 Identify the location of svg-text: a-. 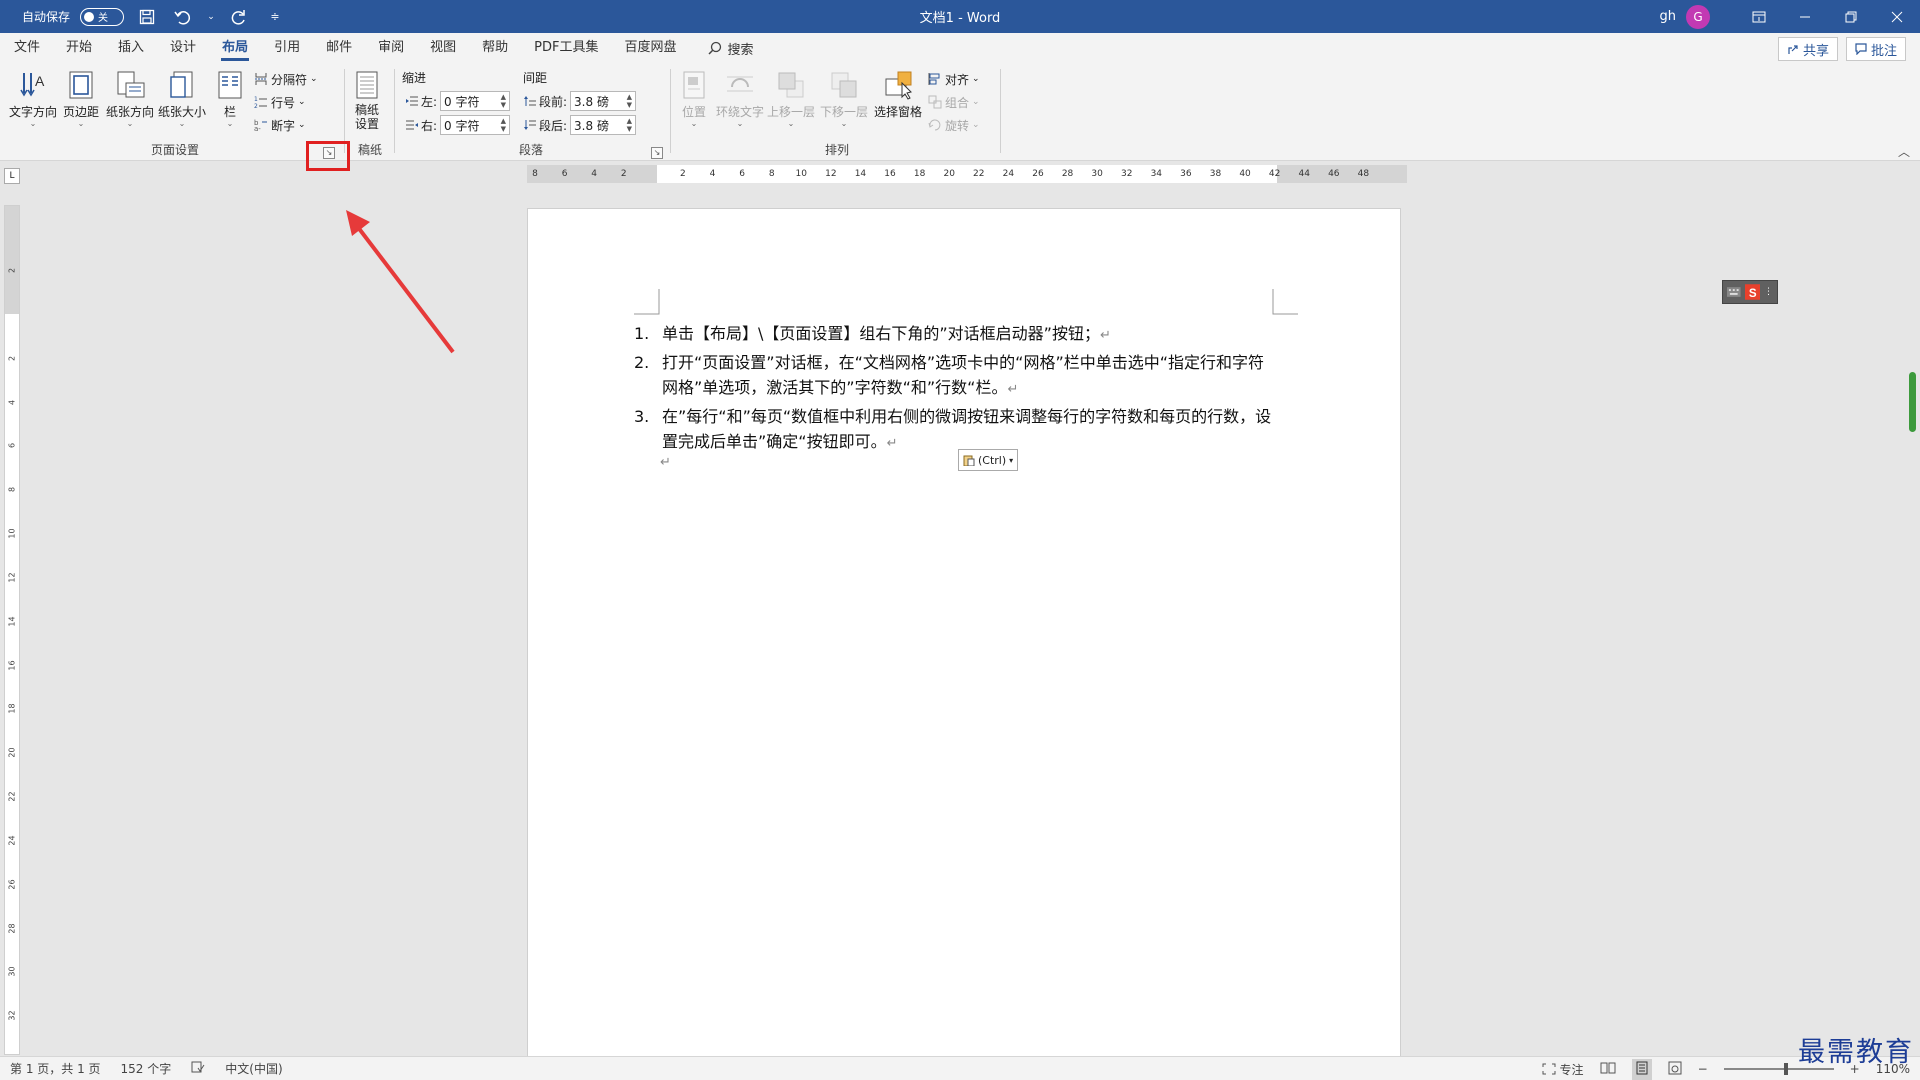
(257, 128).